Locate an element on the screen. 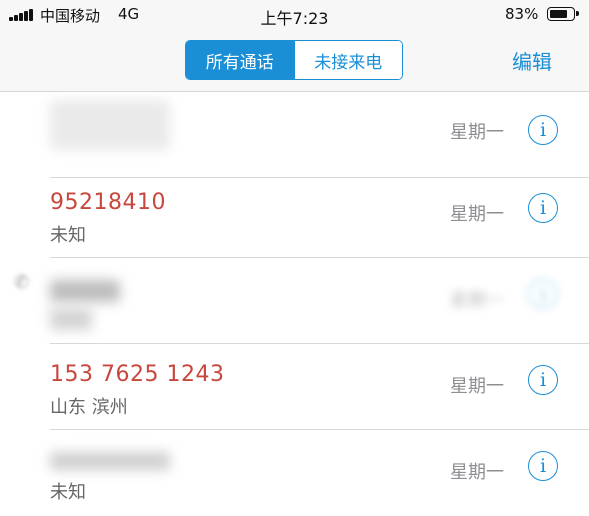 This screenshot has width=589, height=516. phone-icon: ✆ is located at coordinates (22, 282).